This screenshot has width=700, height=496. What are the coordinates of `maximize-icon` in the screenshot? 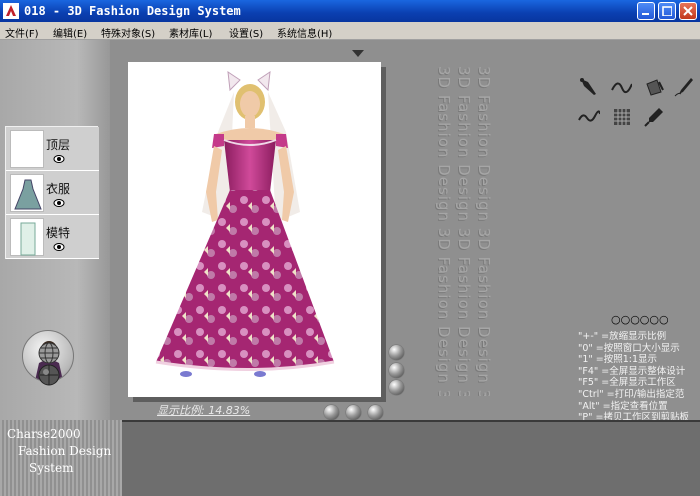 It's located at (667, 11).